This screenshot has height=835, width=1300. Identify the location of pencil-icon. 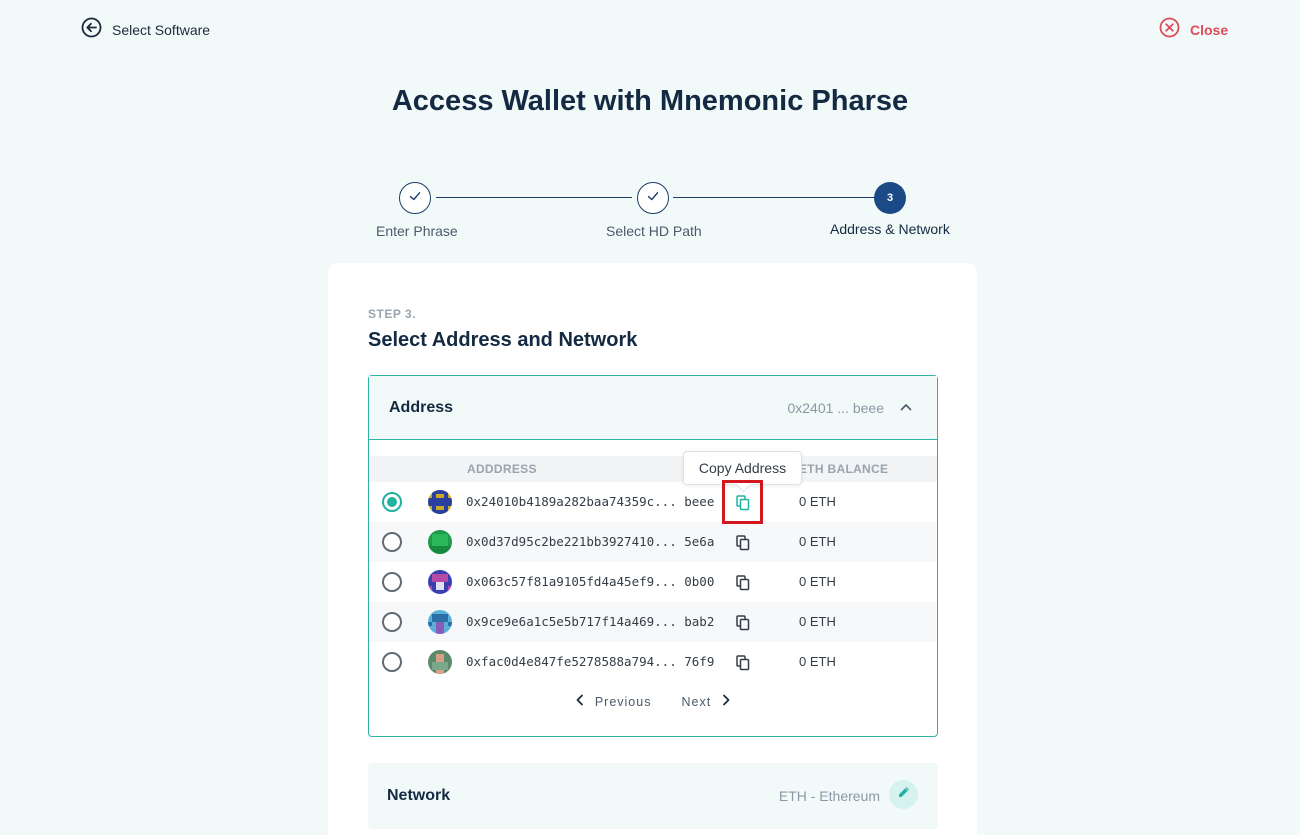
(904, 794).